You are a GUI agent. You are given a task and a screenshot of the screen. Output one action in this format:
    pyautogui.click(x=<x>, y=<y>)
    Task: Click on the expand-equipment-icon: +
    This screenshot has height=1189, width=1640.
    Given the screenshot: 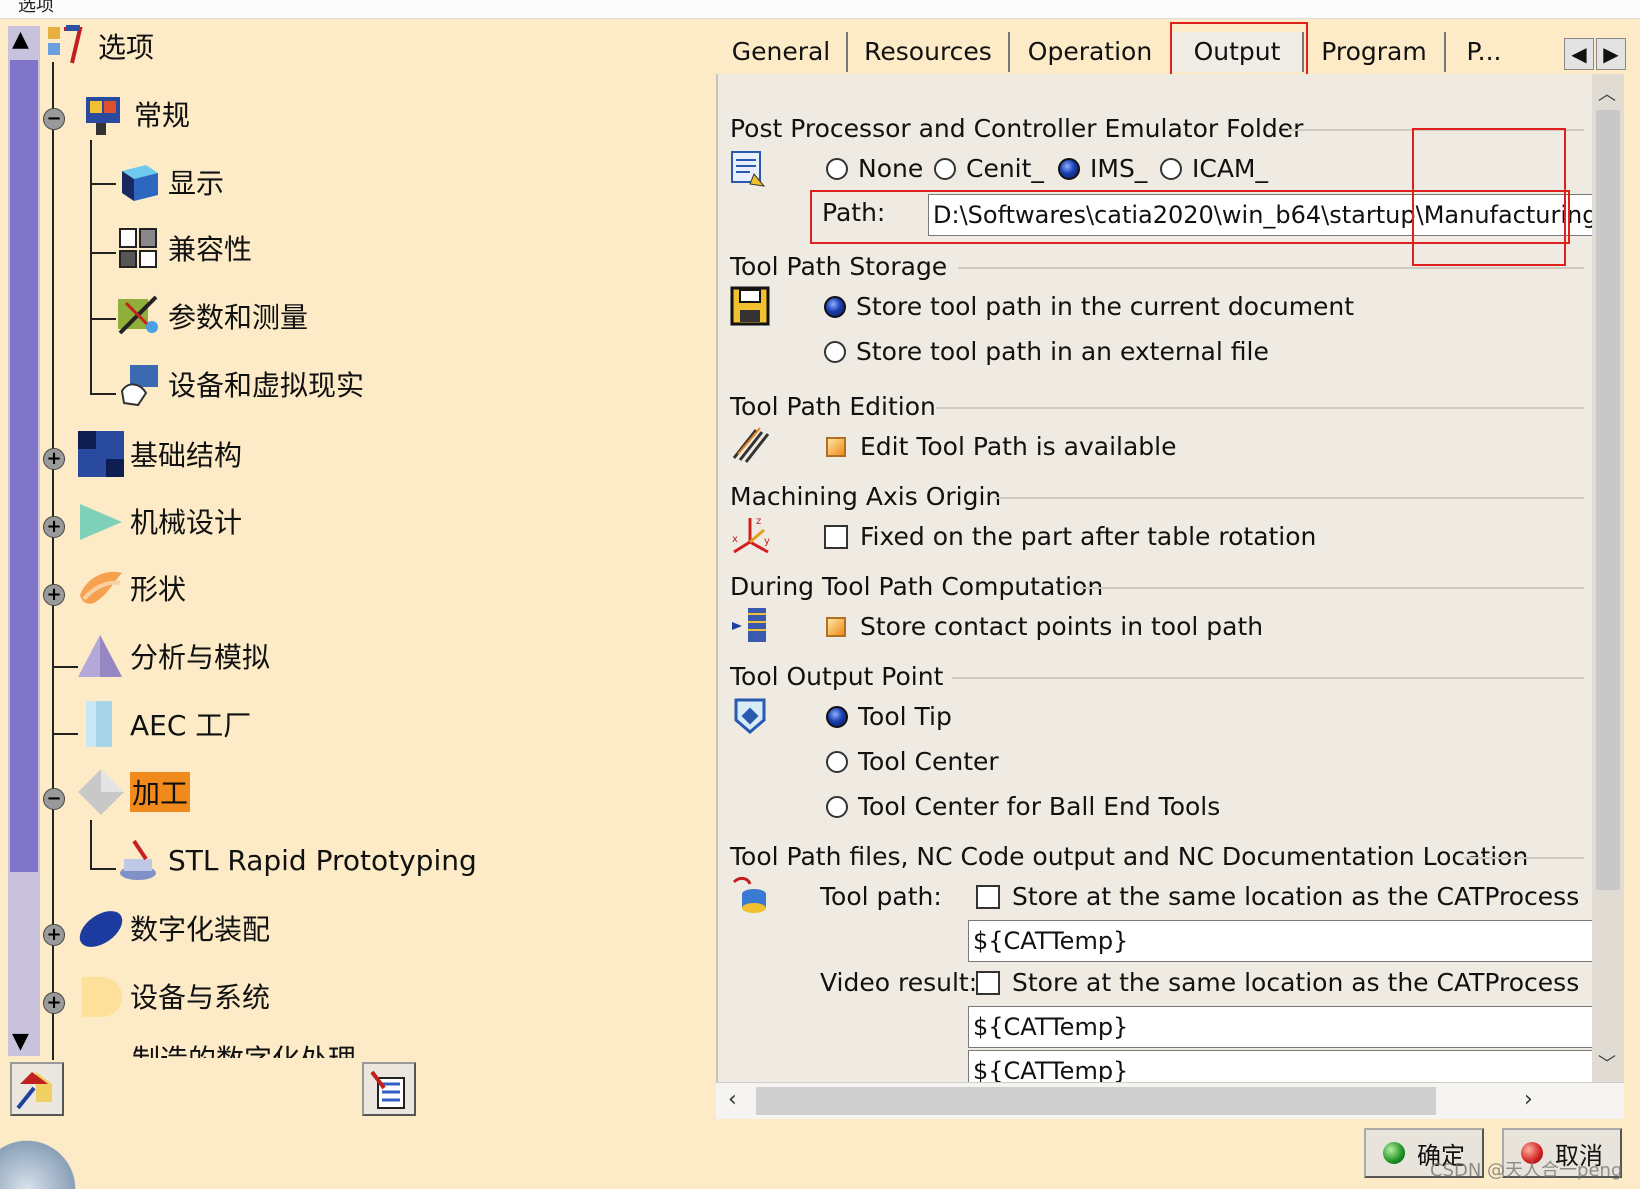 What is the action you would take?
    pyautogui.click(x=54, y=1003)
    